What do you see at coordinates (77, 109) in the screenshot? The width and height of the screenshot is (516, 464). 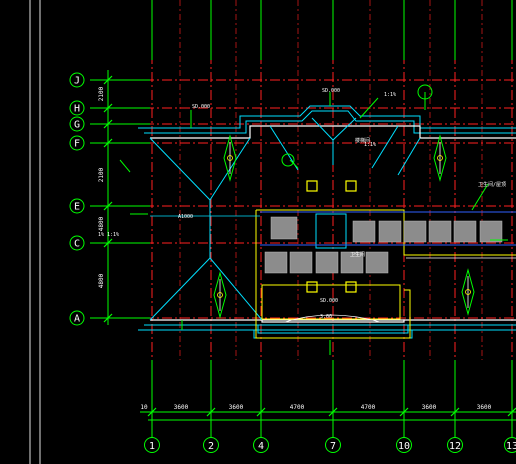 I see `row-axis-label: H` at bounding box center [77, 109].